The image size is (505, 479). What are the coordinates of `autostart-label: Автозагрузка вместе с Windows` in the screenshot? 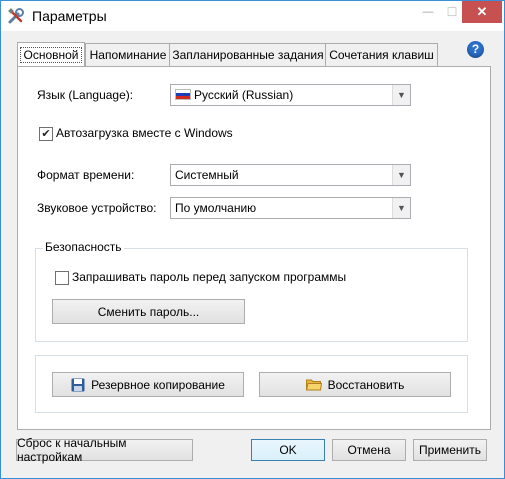 It's located at (144, 133).